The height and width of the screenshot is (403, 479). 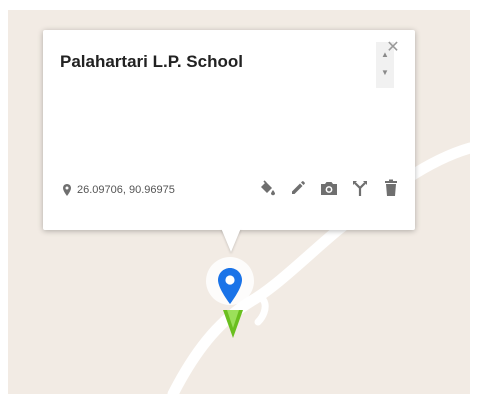 I want to click on card-pointer, so click(x=231, y=240).